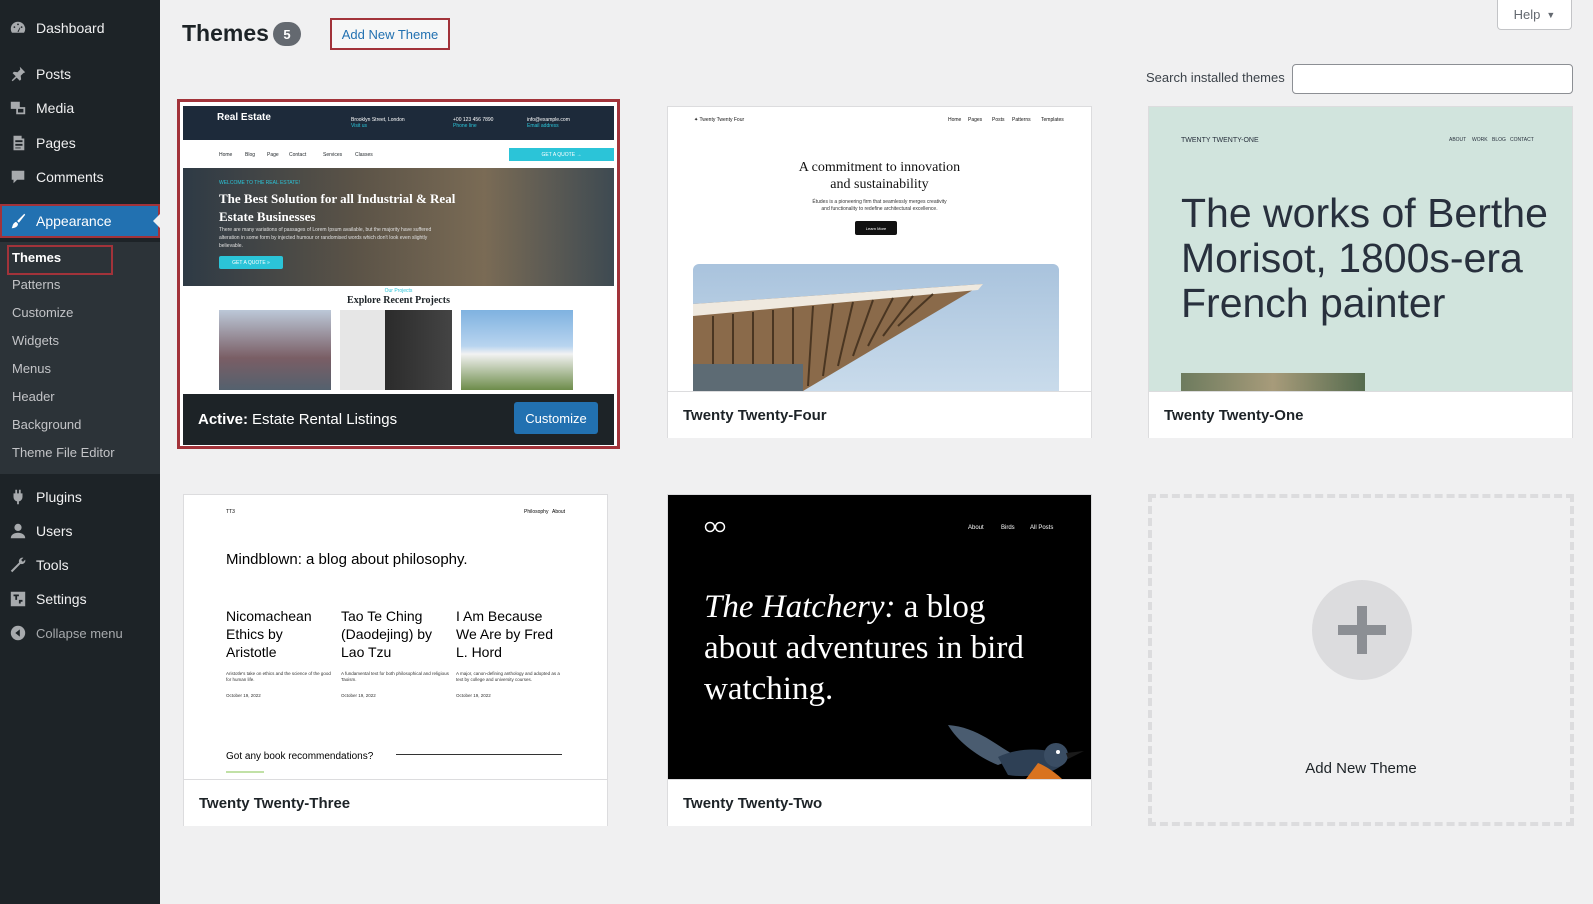 The height and width of the screenshot is (904, 1593). I want to click on sidebar-item-users: Users, so click(80, 531).